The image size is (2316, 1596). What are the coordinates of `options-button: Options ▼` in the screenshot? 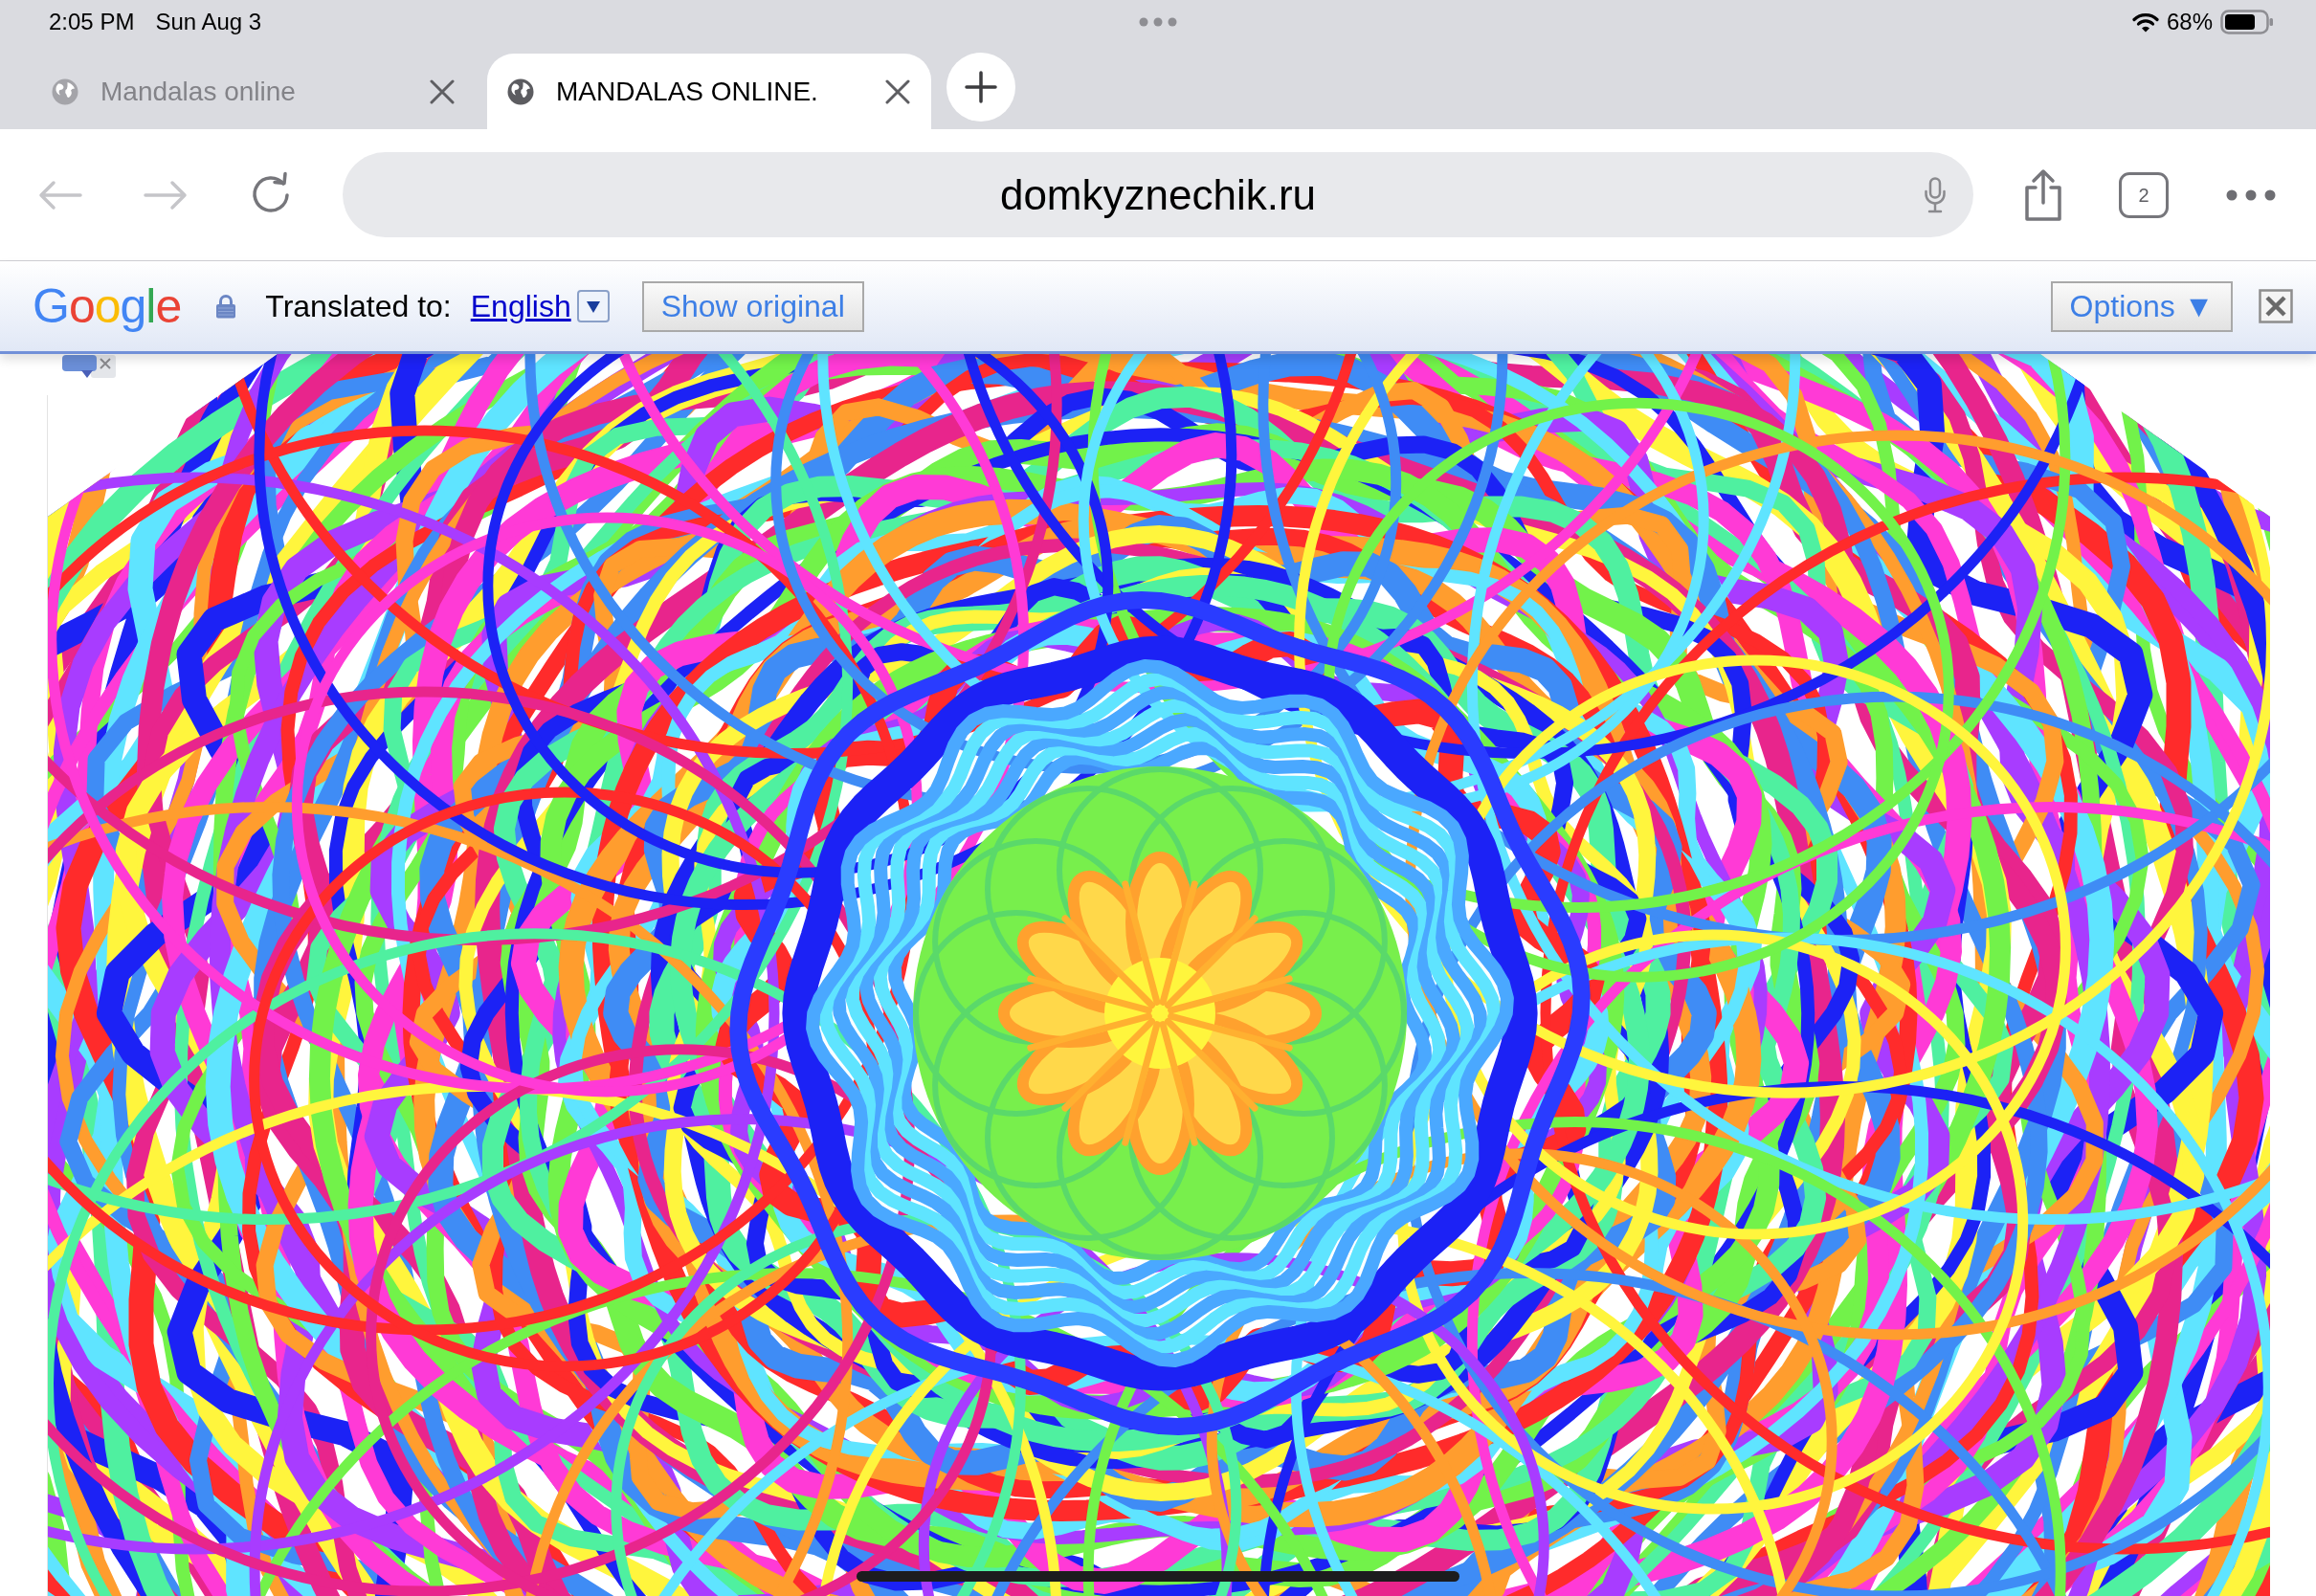 It's located at (2142, 306).